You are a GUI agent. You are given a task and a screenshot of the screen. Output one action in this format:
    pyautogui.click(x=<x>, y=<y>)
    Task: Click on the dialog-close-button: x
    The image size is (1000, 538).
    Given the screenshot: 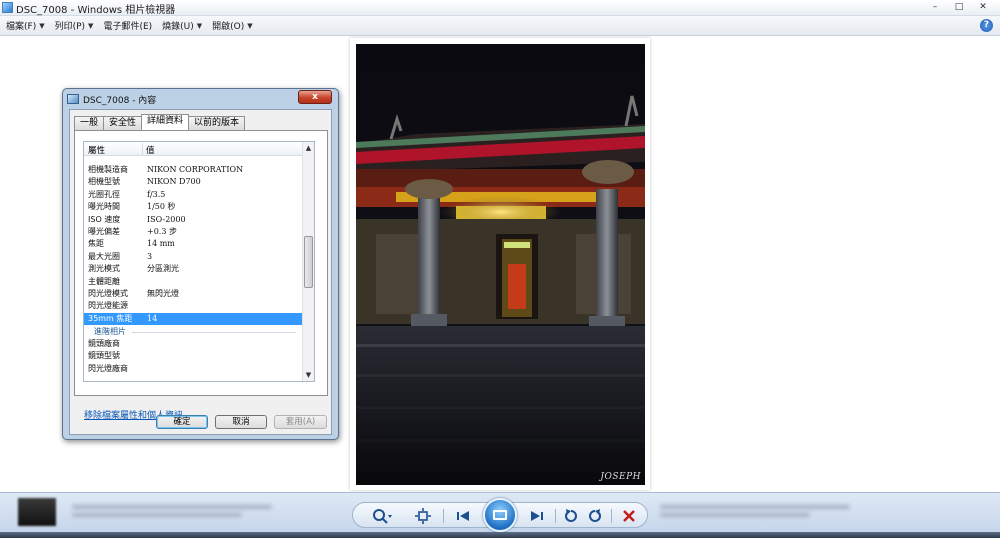 What is the action you would take?
    pyautogui.click(x=315, y=97)
    